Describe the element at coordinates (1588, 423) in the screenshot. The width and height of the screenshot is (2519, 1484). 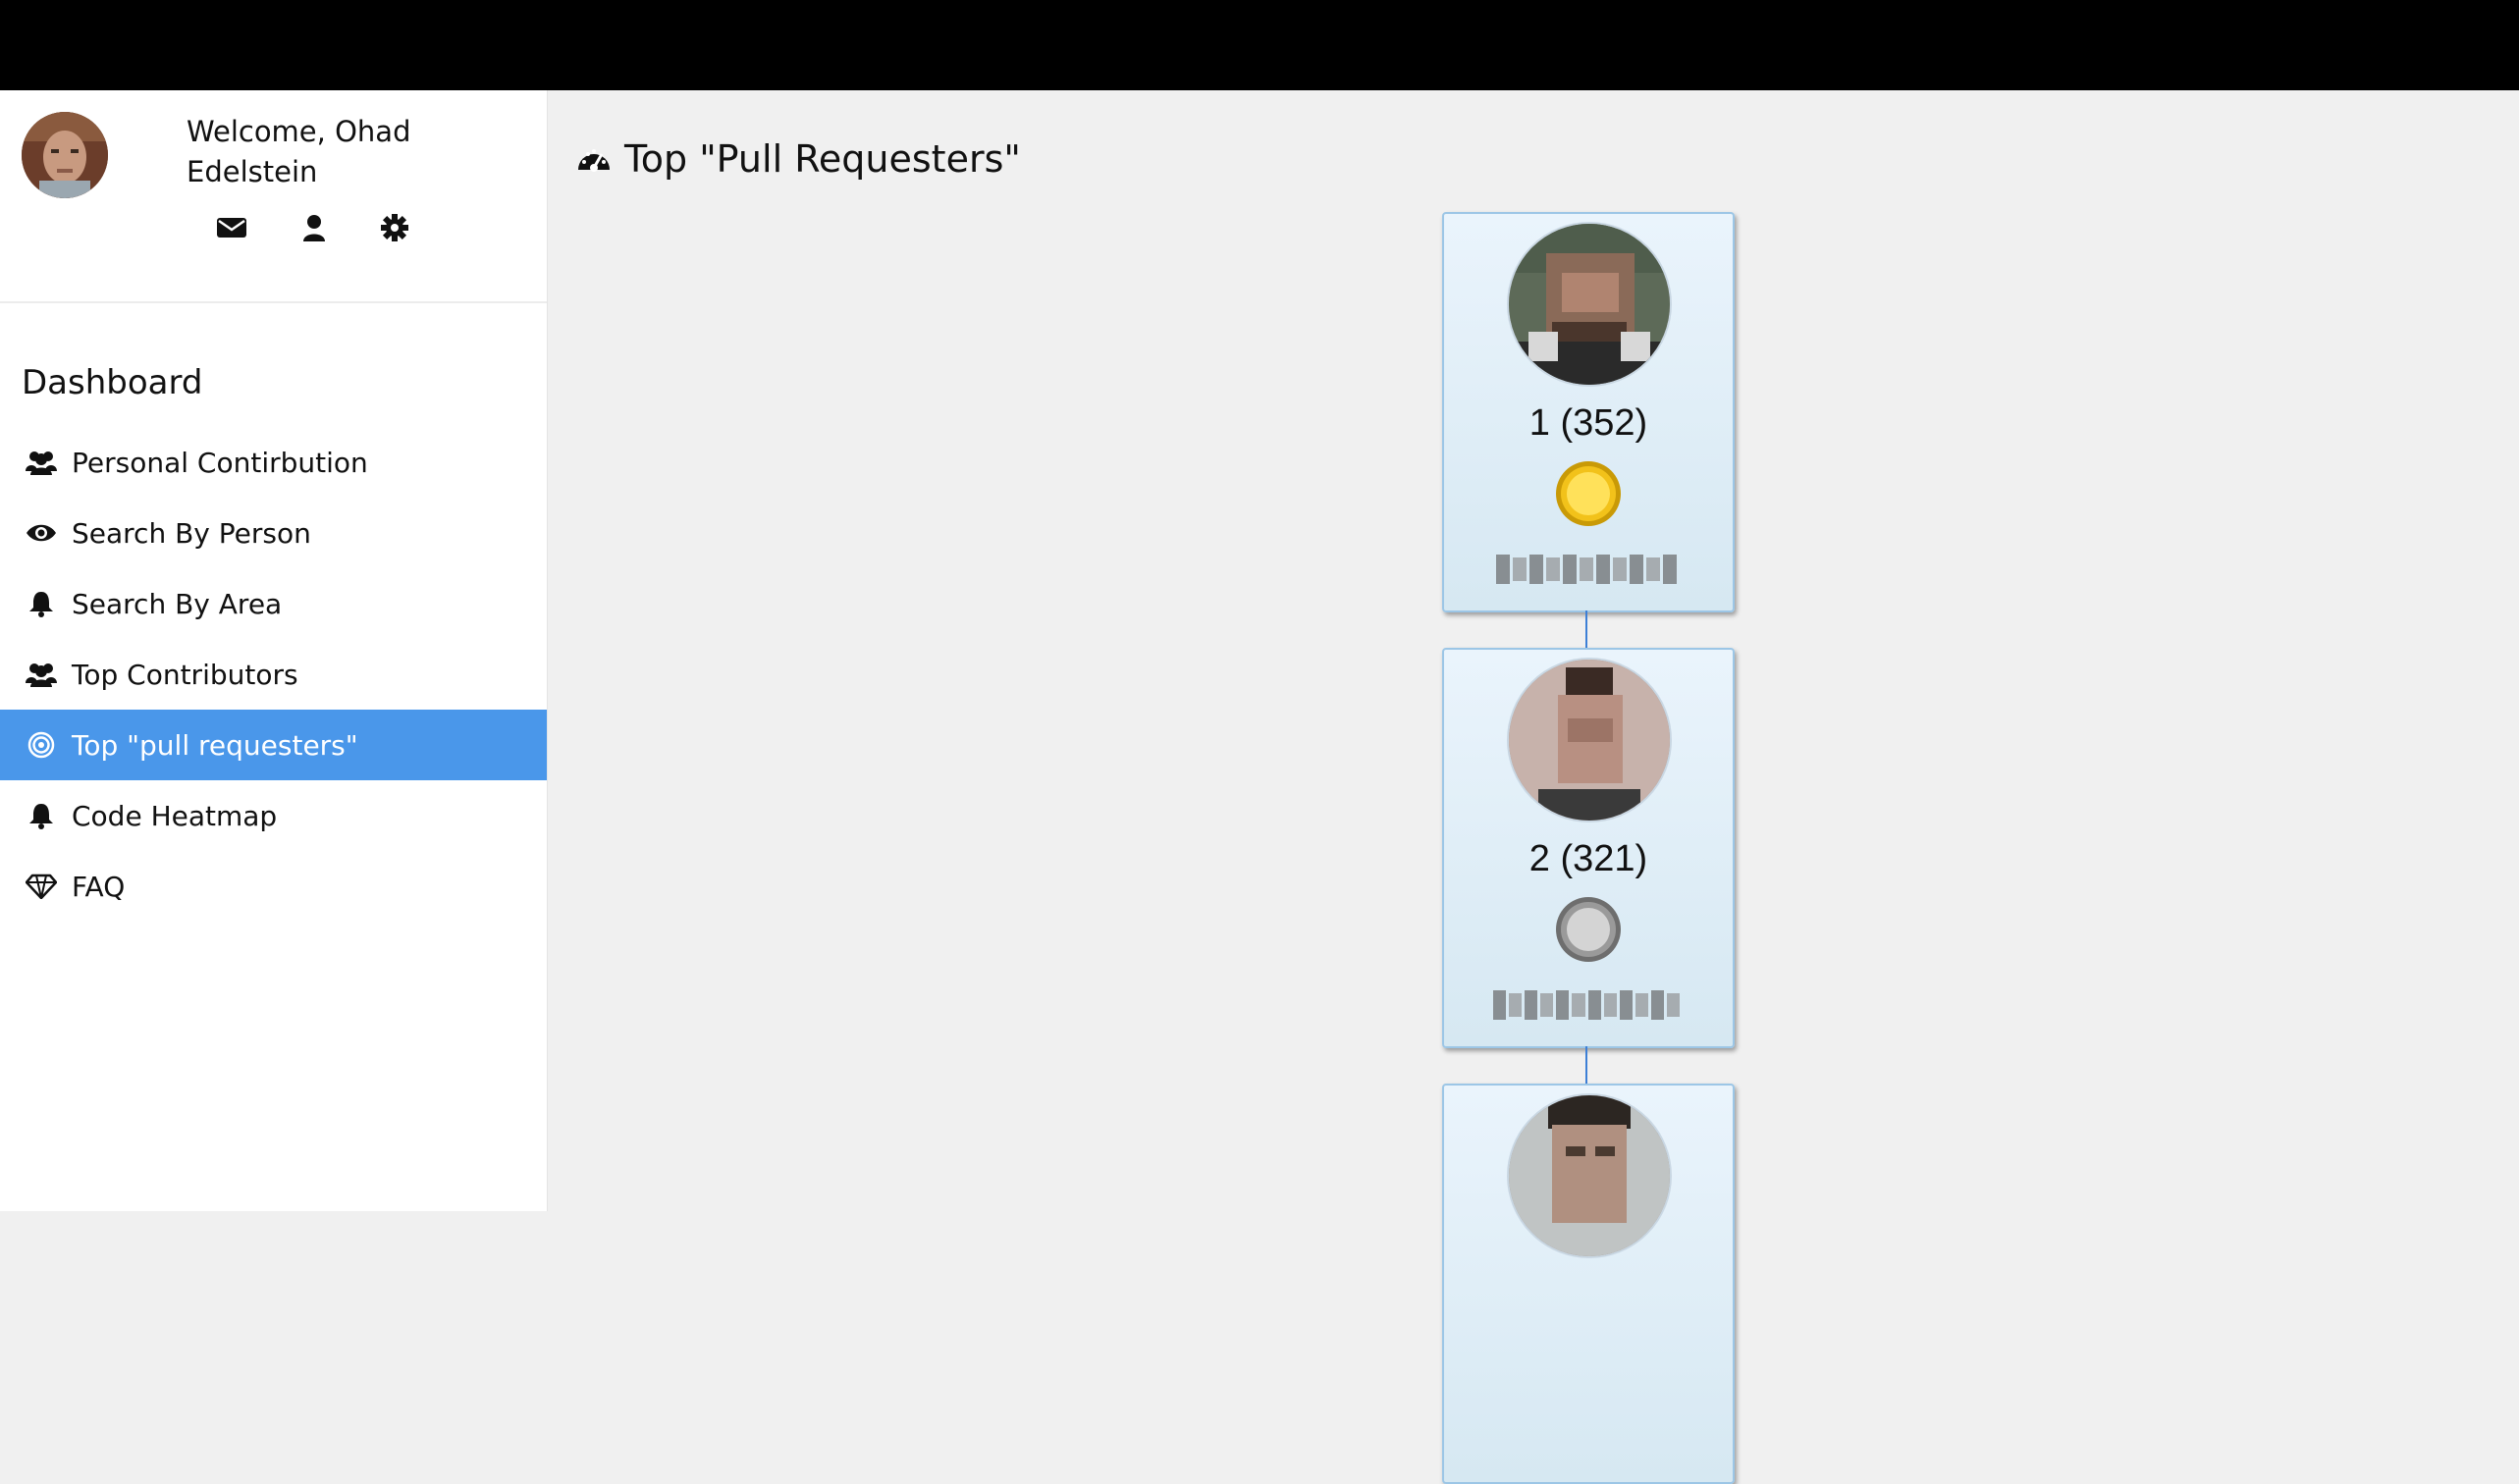
I see `rank-text: 1 (352)` at that location.